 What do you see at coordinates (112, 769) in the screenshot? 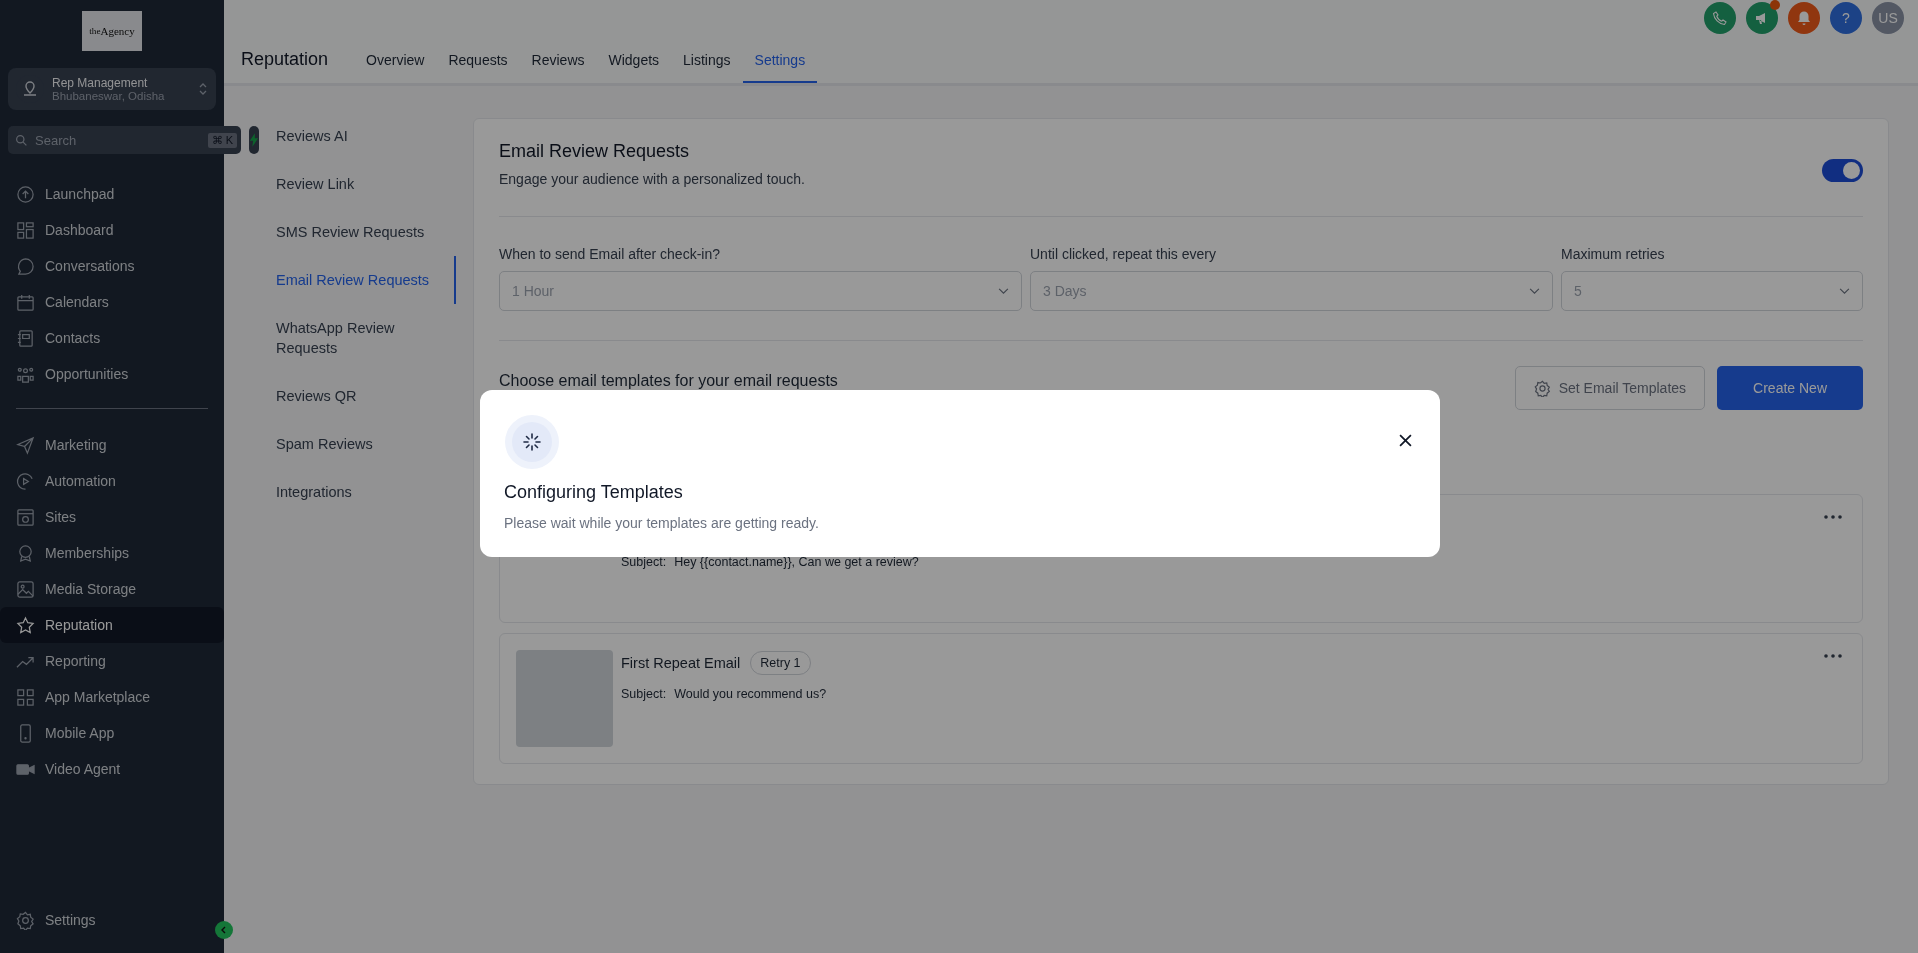
I see `nav-item: Video Agent` at bounding box center [112, 769].